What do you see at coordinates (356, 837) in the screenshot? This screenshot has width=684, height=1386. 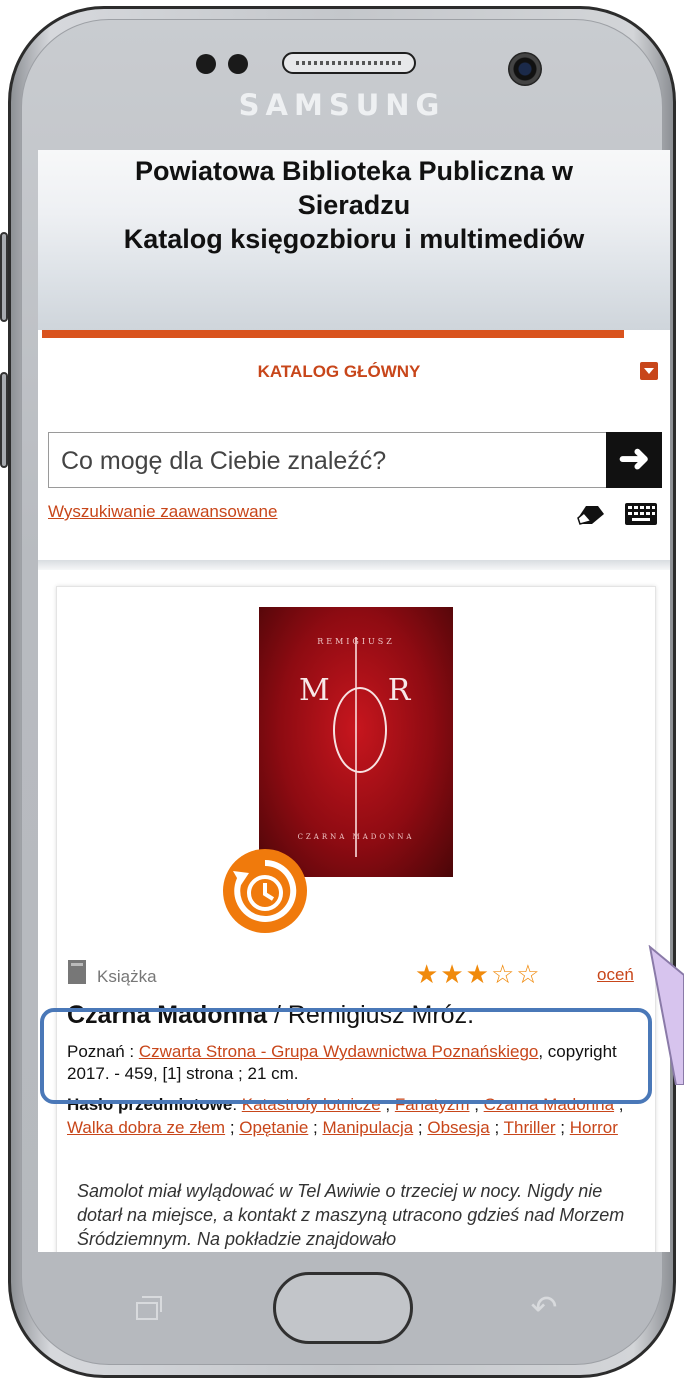 I see `cover-subtitle: CZARNA MADONNA` at bounding box center [356, 837].